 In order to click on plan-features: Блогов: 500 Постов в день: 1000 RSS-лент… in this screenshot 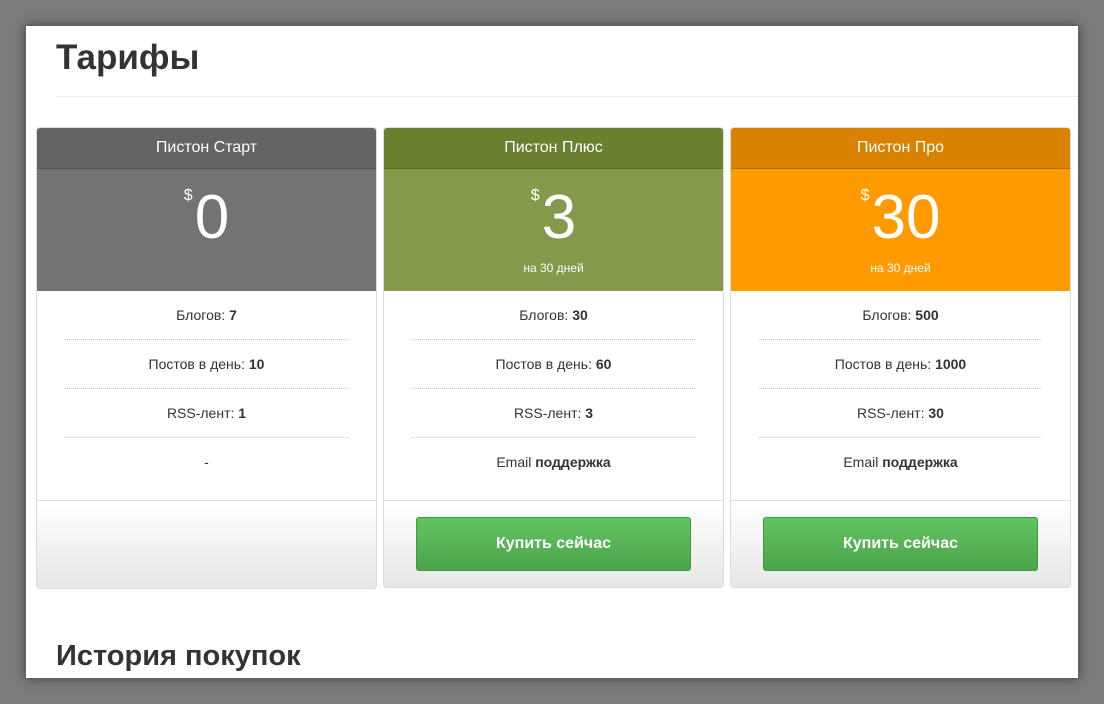, I will do `click(900, 396)`.